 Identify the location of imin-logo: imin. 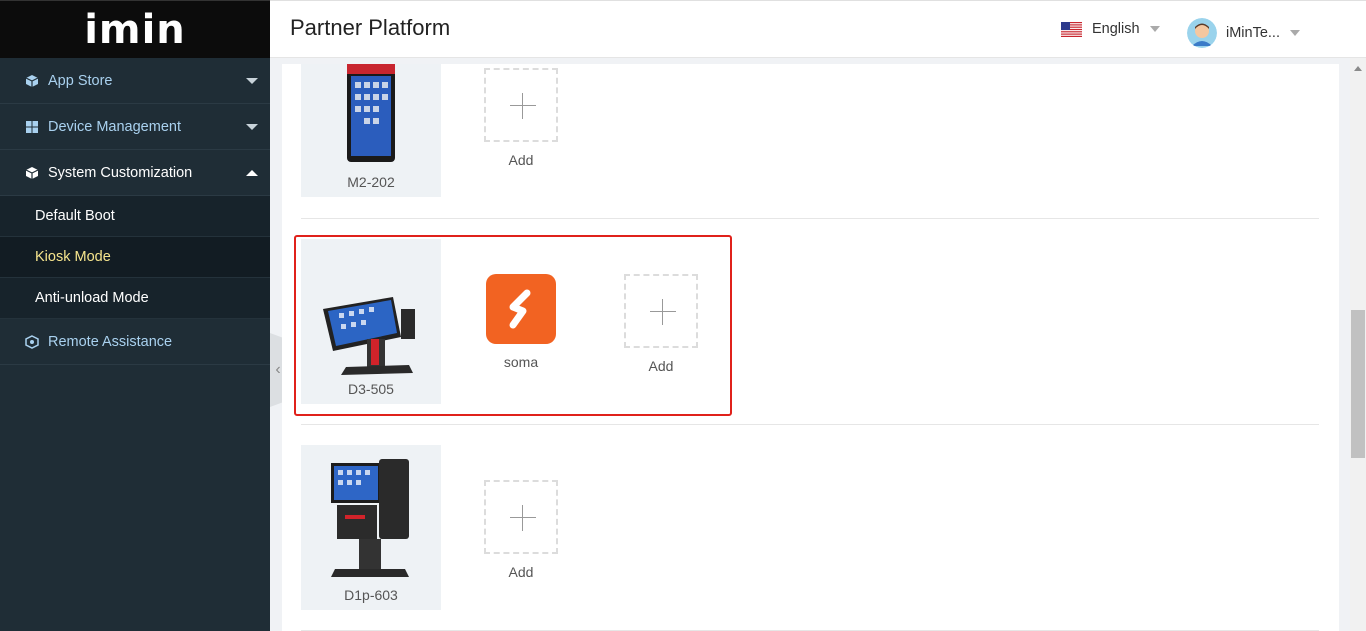
(135, 30).